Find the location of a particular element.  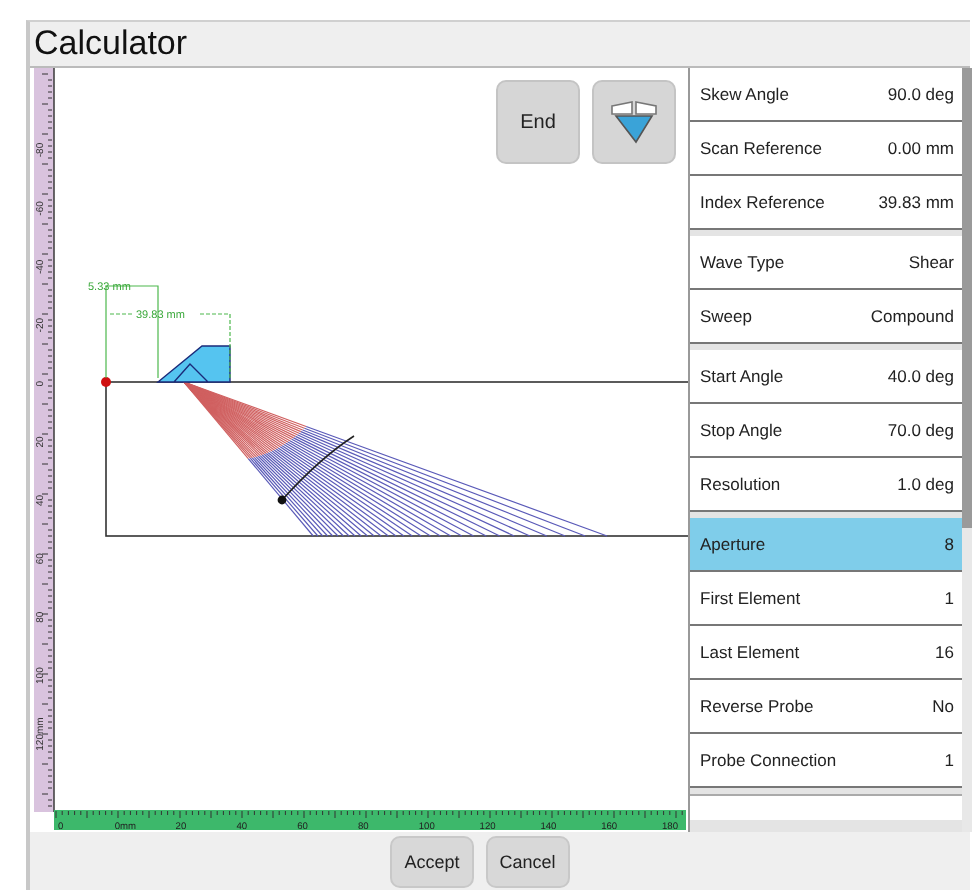

wedge-view-button is located at coordinates (634, 122).